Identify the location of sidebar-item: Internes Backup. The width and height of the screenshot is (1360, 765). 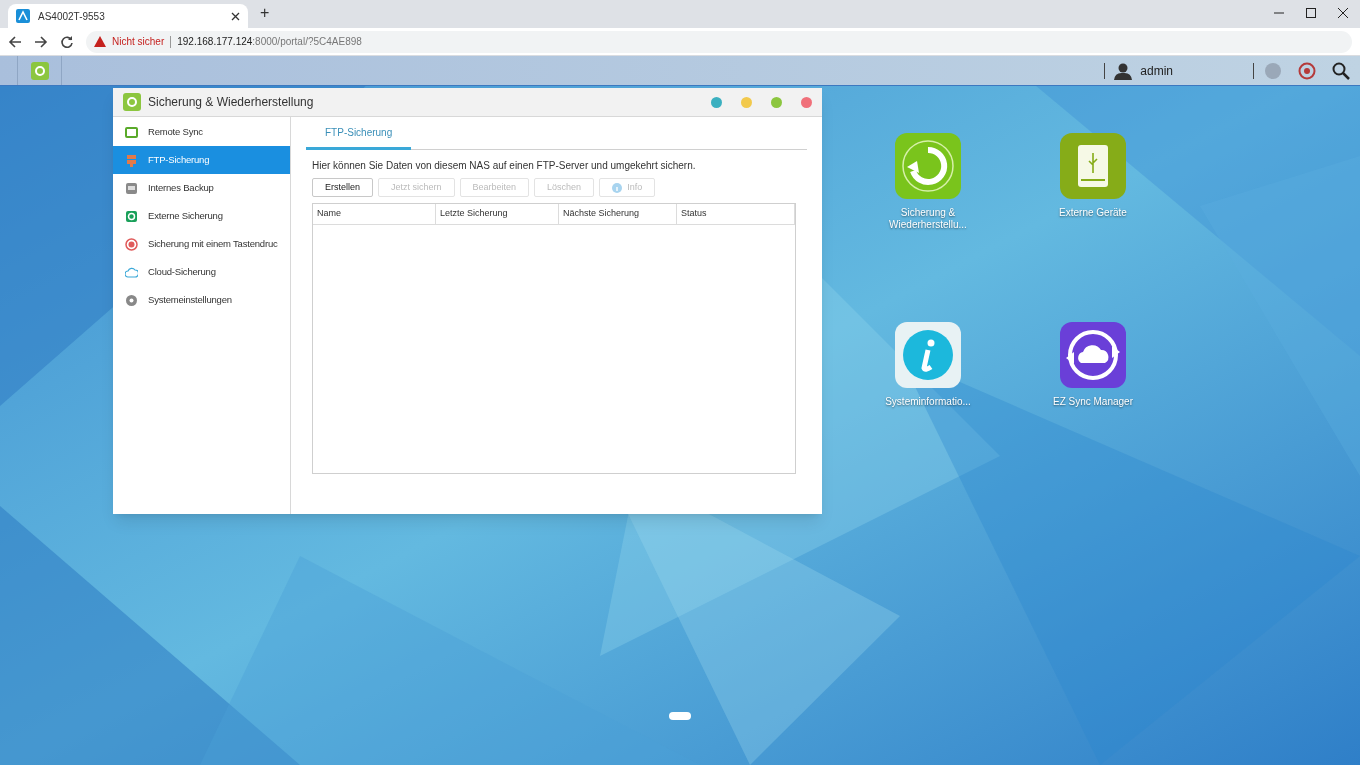
(201, 188).